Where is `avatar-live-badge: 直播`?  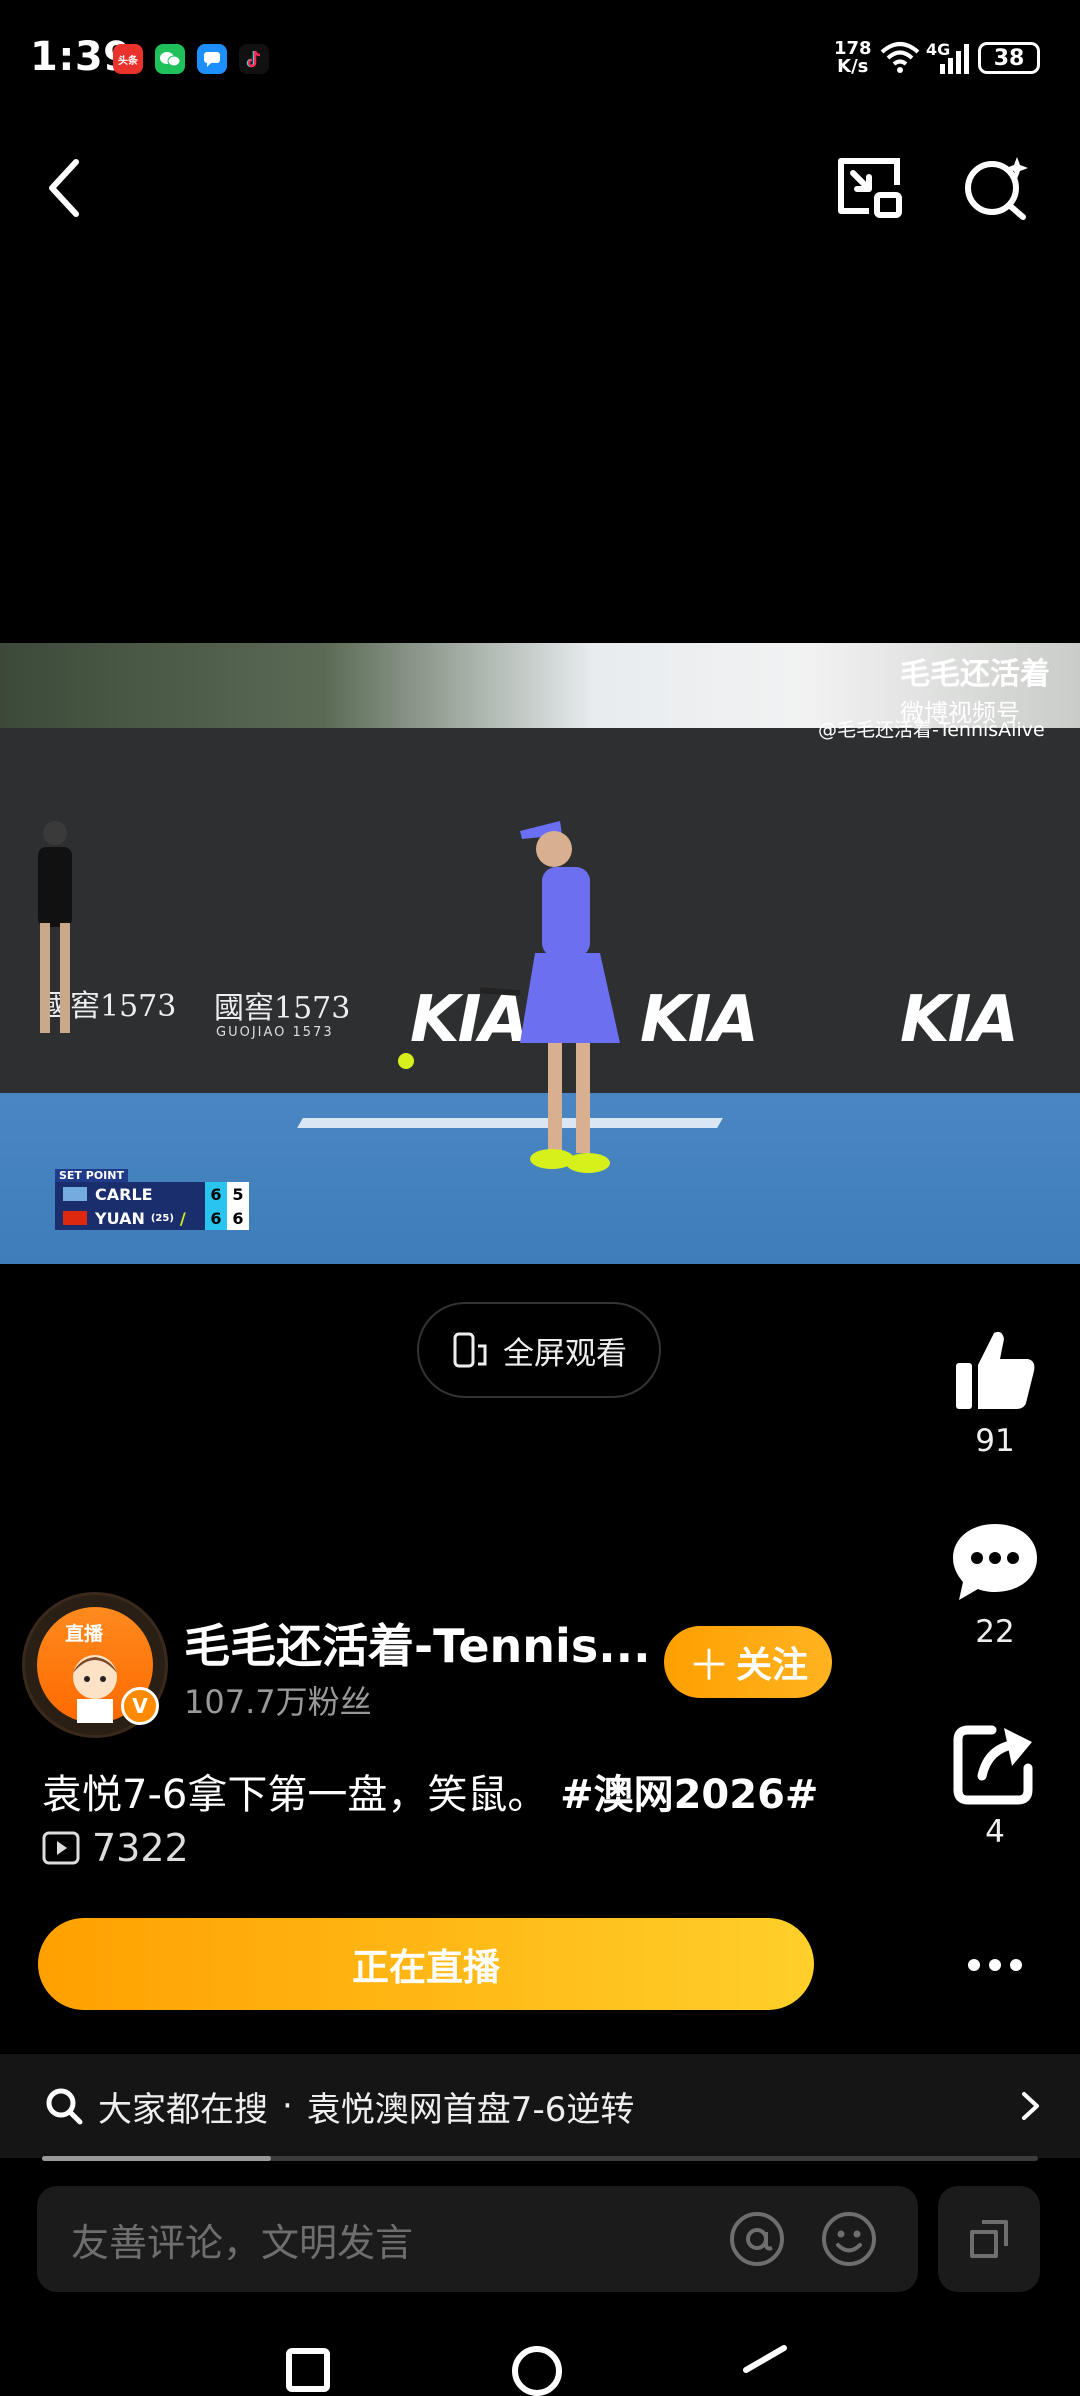 avatar-live-badge: 直播 is located at coordinates (84, 1634).